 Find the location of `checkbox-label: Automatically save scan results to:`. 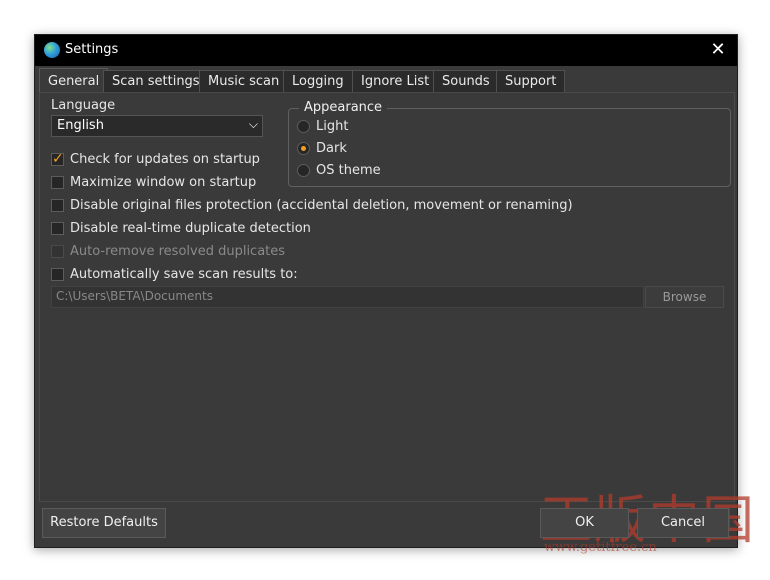

checkbox-label: Automatically save scan results to: is located at coordinates (184, 274).